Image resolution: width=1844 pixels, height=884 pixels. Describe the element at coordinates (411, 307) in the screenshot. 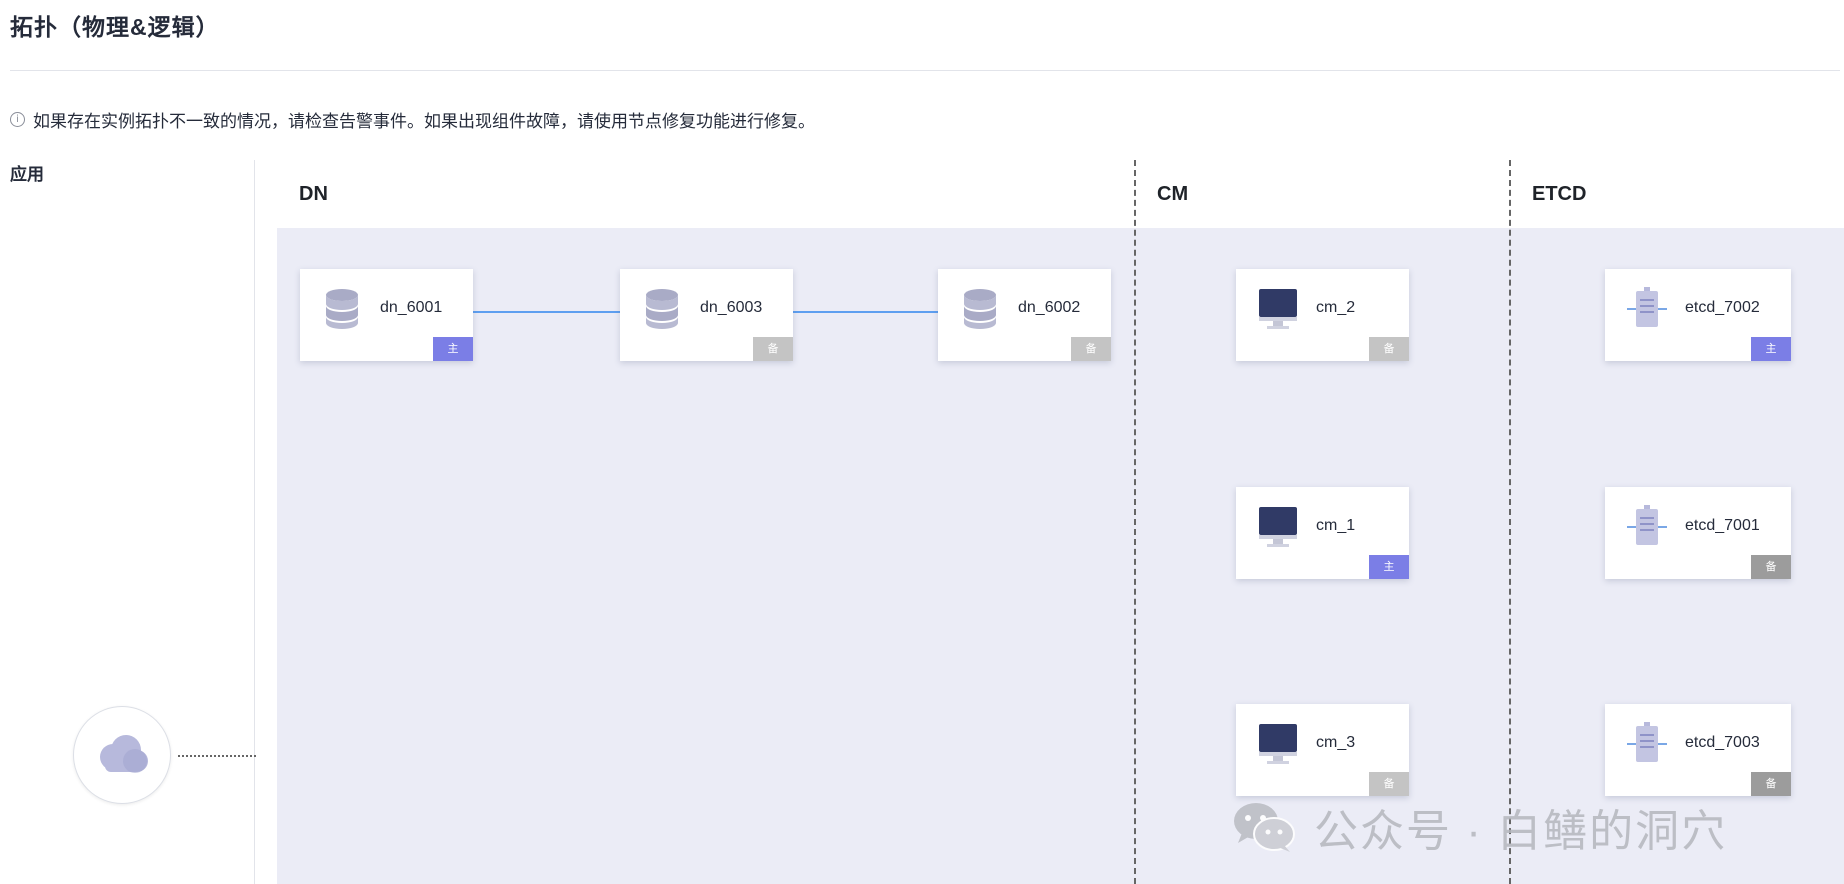

I see `node-name: dn_6001` at that location.